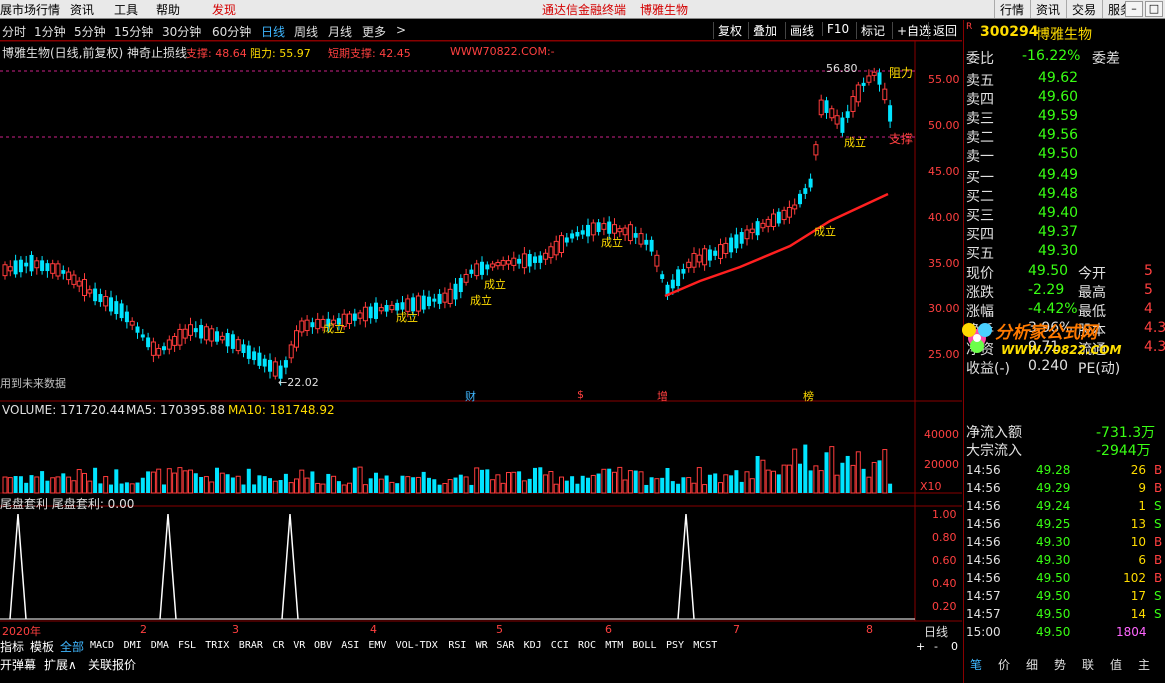  I want to click on indicator-tab: ASI, so click(350, 645).